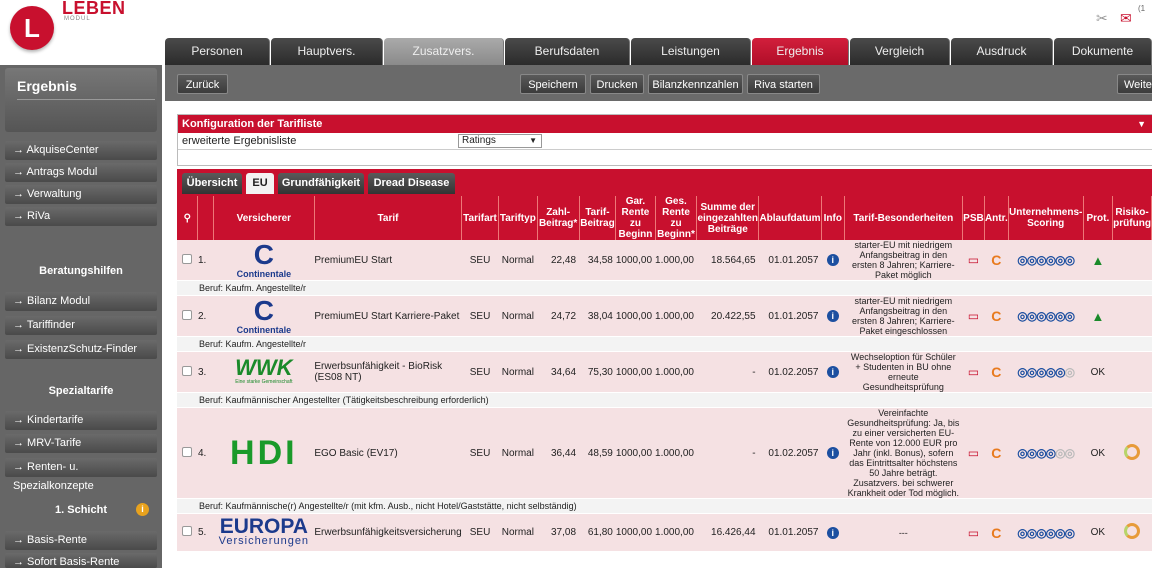  What do you see at coordinates (217, 51) in the screenshot?
I see `tab-personen: Personen` at bounding box center [217, 51].